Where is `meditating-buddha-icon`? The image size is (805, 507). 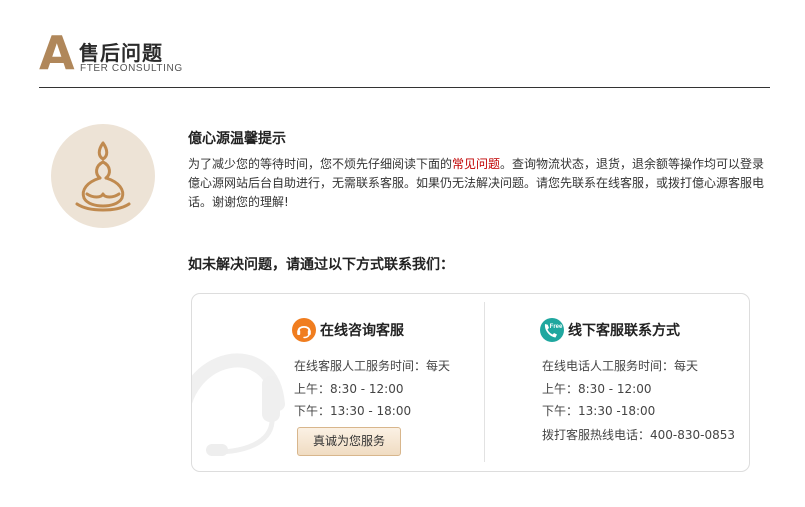 meditating-buddha-icon is located at coordinates (103, 176).